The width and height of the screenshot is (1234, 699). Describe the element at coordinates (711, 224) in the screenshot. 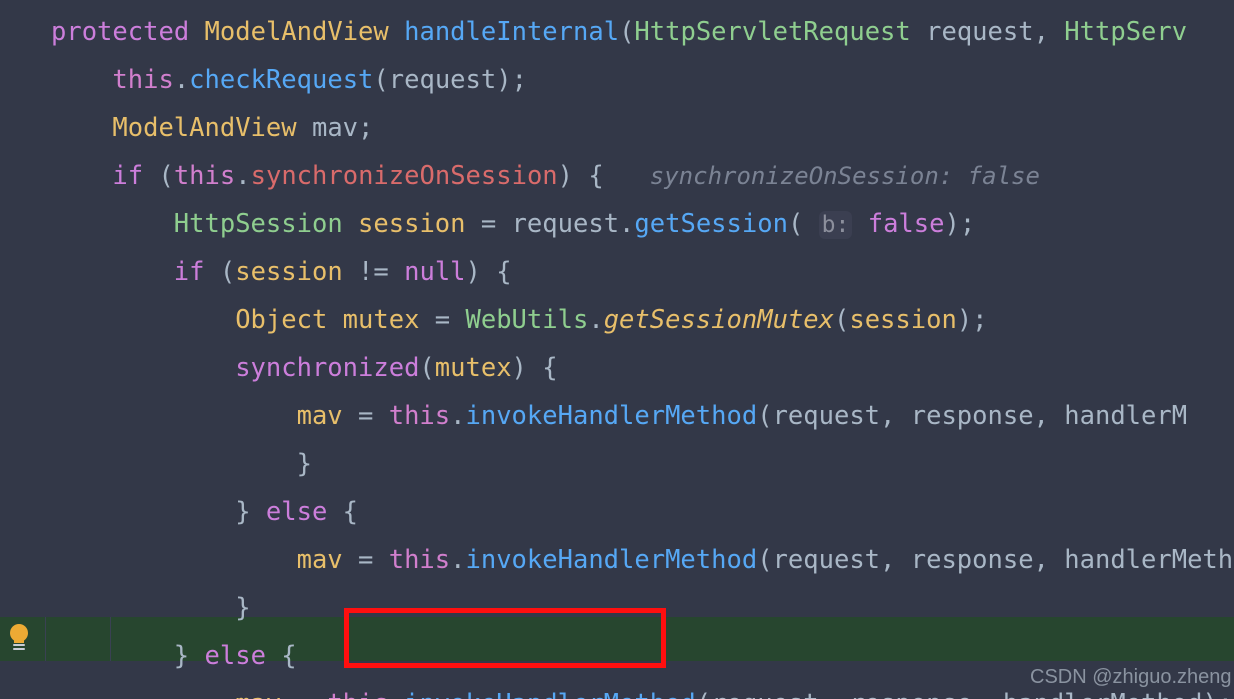

I see `code-token: getSession` at that location.